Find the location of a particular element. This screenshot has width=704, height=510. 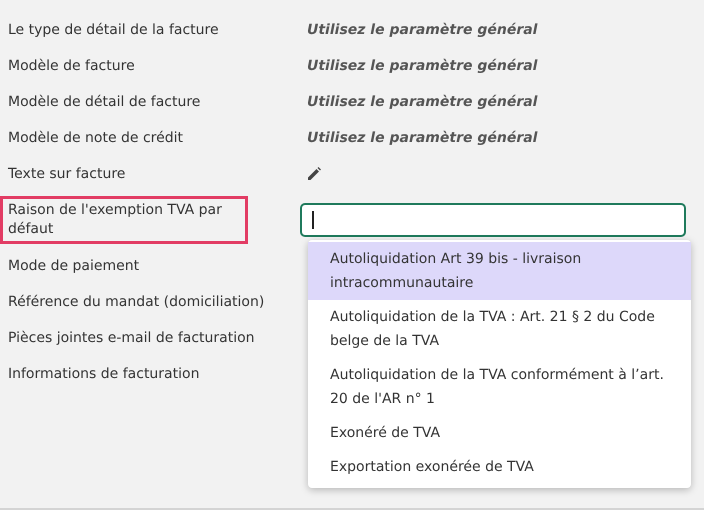

field-label: Raison de l'exemption TVA par défaut is located at coordinates (124, 220).